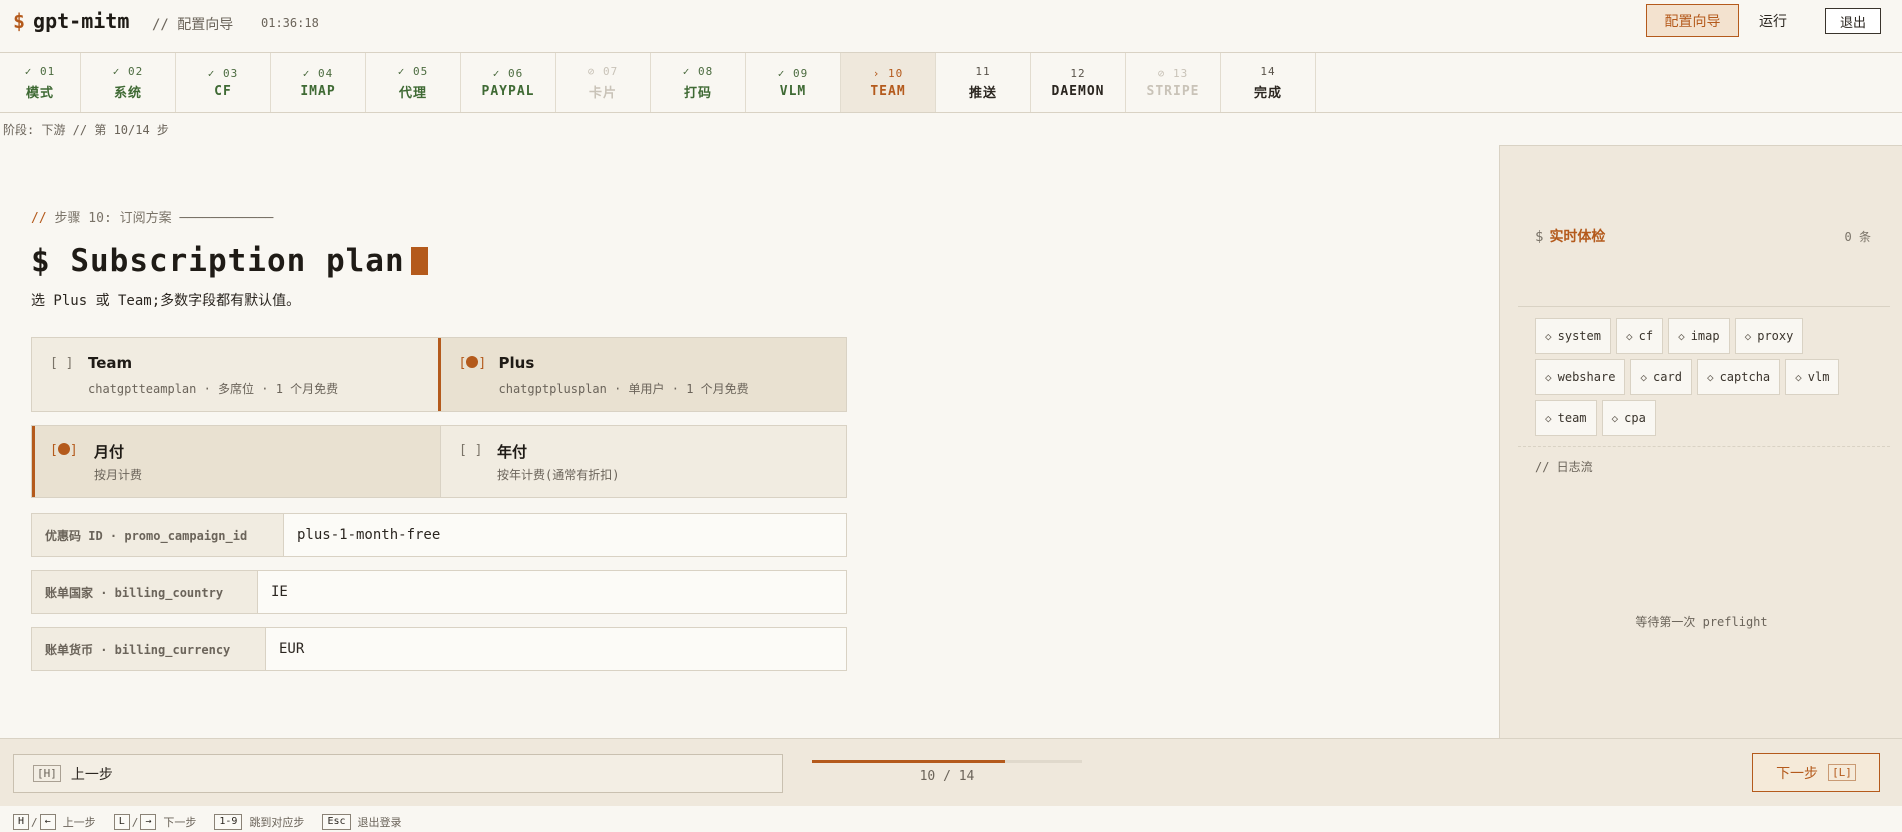  Describe the element at coordinates (471, 450) in the screenshot. I see `radio-unchecked: [ ]` at that location.